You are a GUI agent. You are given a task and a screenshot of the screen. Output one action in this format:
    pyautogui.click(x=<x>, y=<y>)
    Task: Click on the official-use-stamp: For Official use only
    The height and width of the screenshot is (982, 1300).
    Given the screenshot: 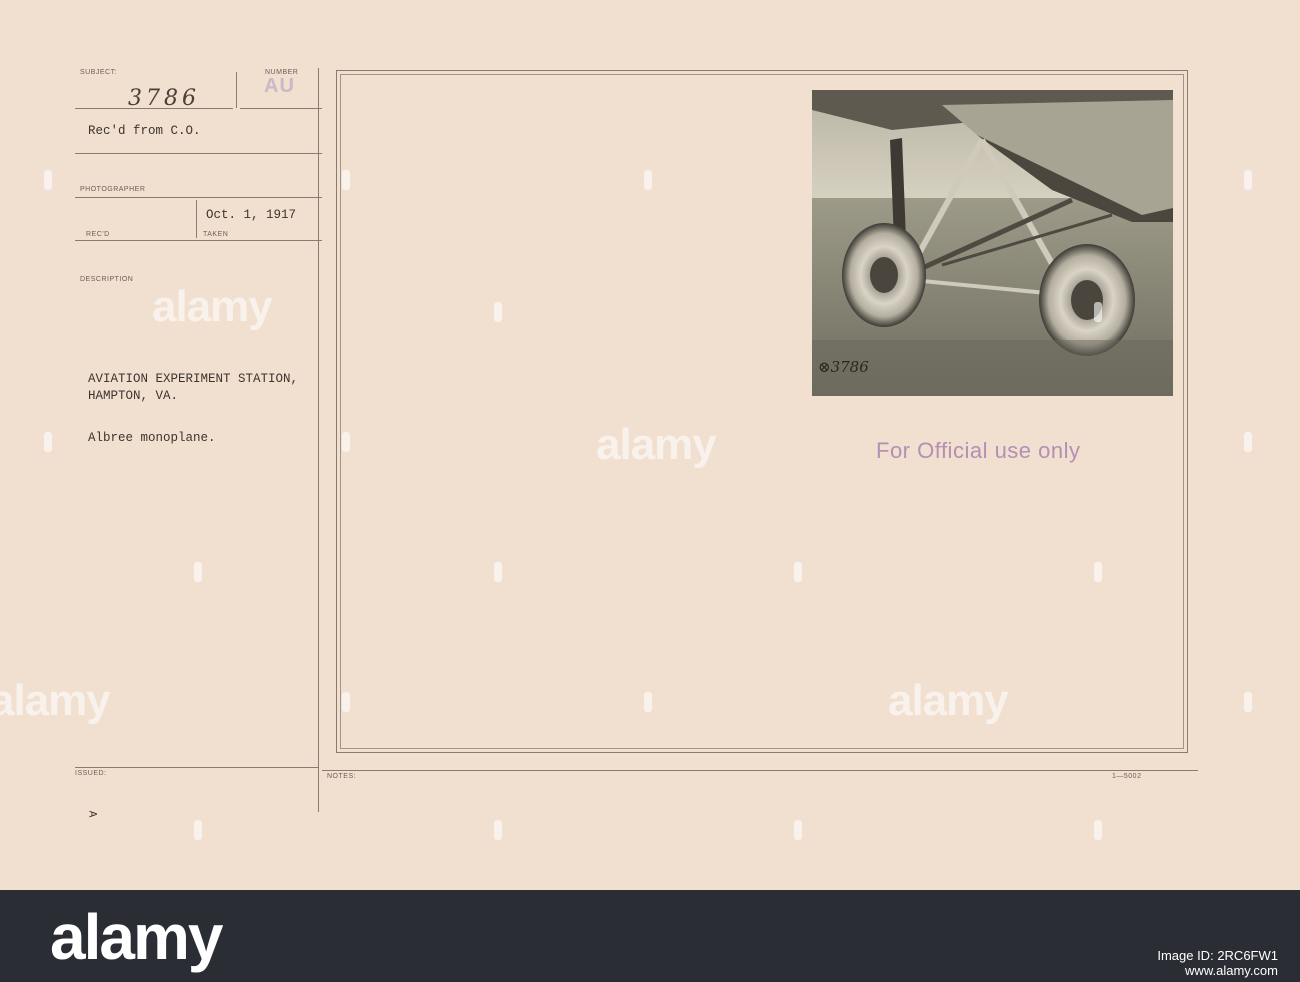 What is the action you would take?
    pyautogui.click(x=978, y=450)
    